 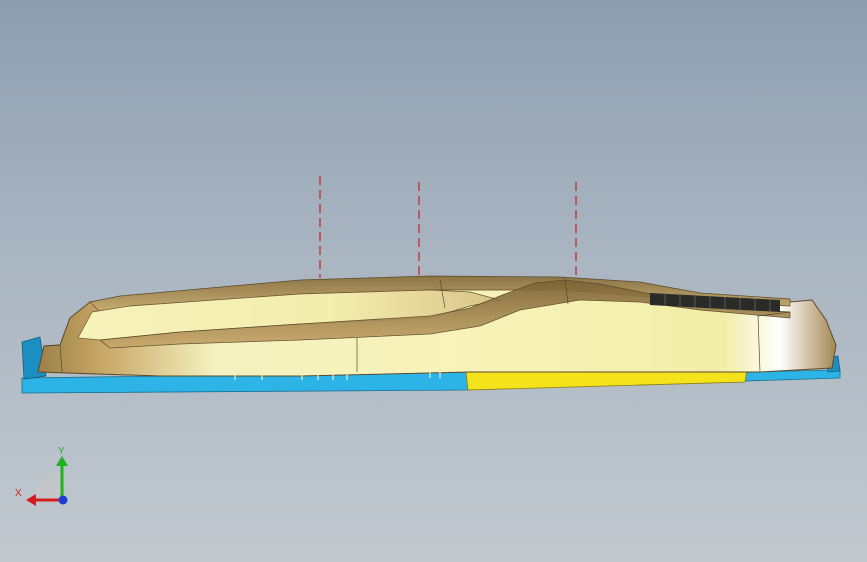 What do you see at coordinates (18, 493) in the screenshot?
I see `x-axis-label: X` at bounding box center [18, 493].